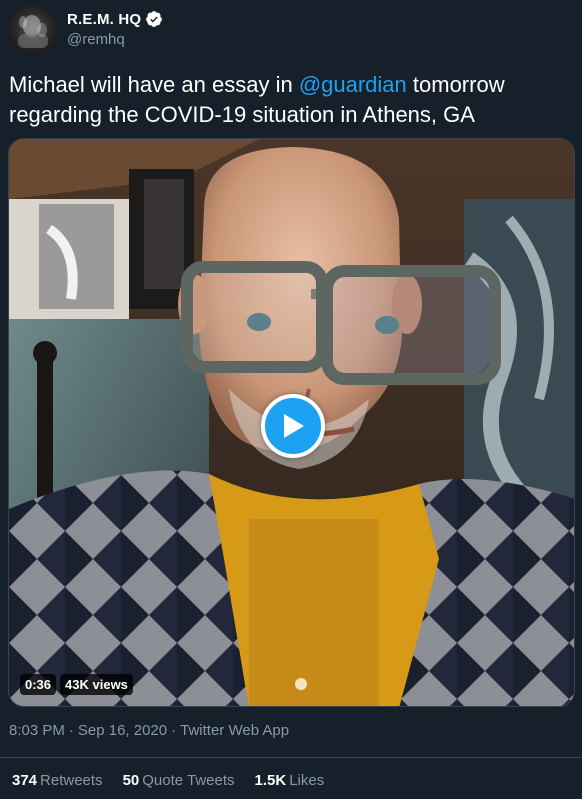  I want to click on stat-count: 1.5K, so click(270, 780).